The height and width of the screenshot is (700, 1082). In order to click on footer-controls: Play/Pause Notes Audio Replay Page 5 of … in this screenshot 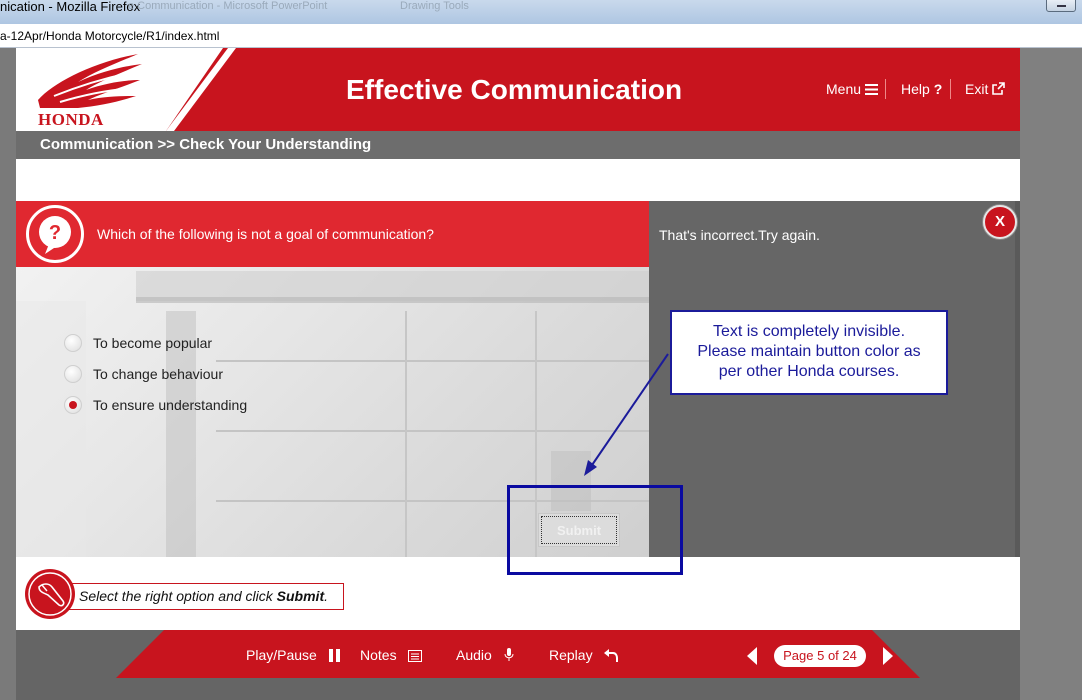, I will do `click(518, 654)`.